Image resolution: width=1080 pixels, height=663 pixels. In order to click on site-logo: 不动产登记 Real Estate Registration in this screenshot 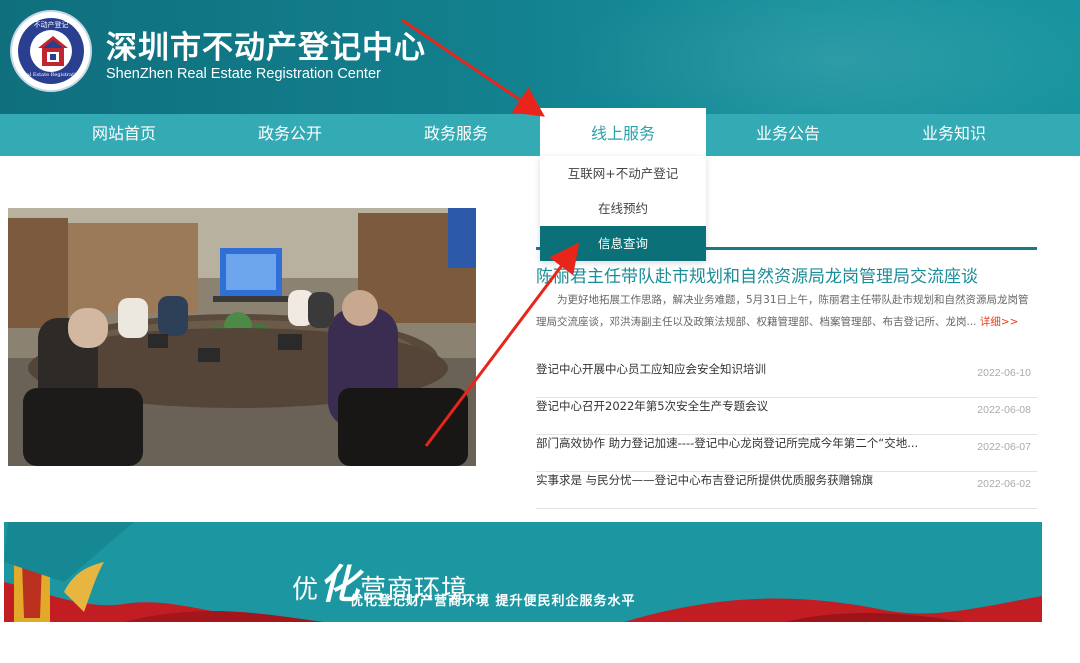, I will do `click(51, 51)`.